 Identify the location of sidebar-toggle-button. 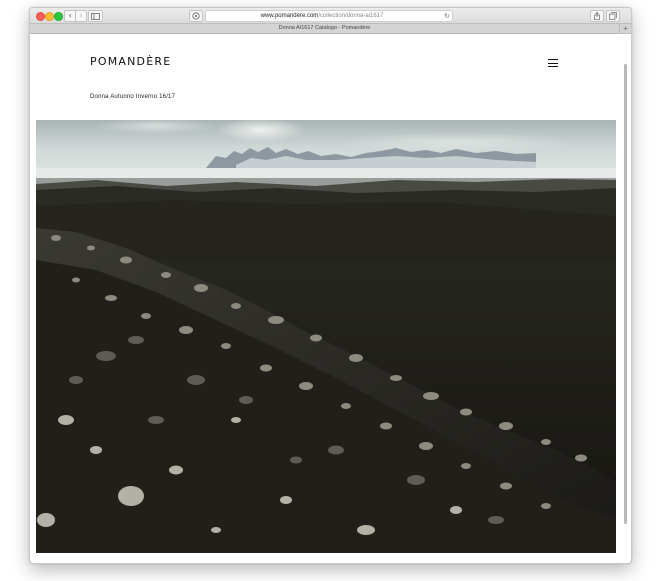
(95, 16).